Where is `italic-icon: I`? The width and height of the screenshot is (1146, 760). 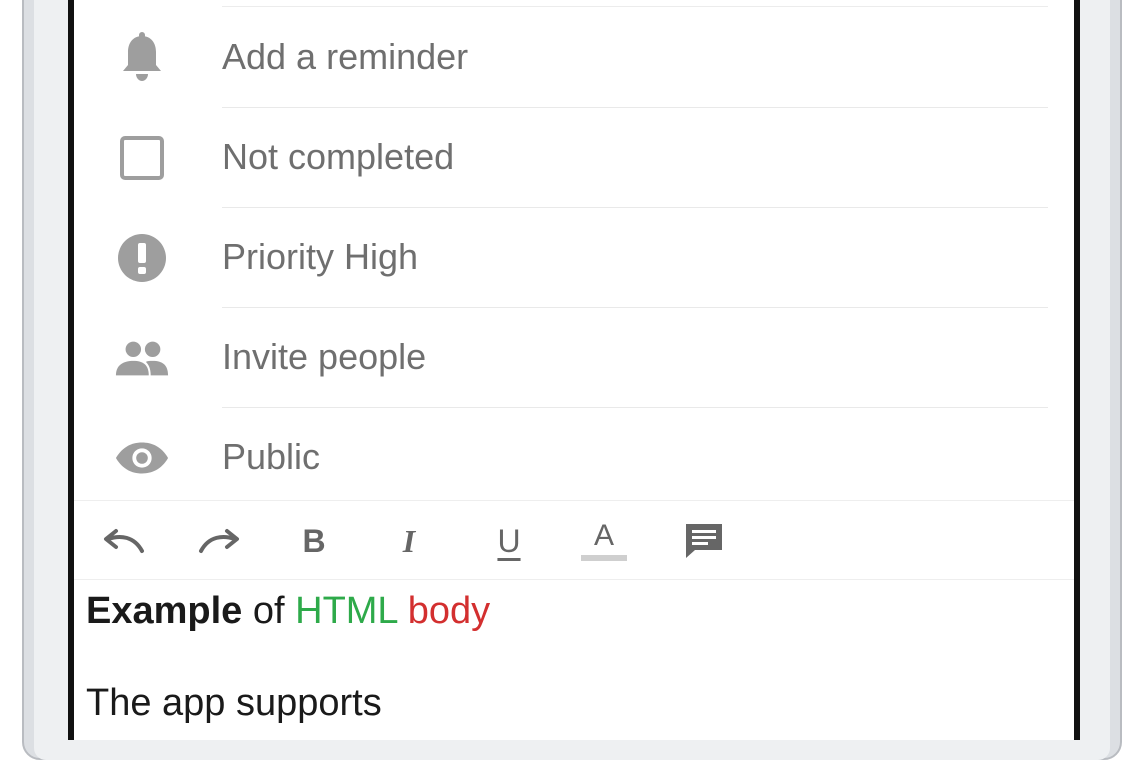
italic-icon: I is located at coordinates (409, 541).